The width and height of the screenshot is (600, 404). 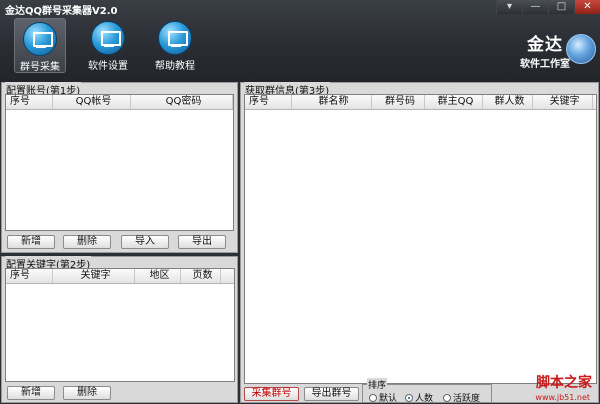 I want to click on tool-group-collect-label: 群号采集, so click(x=40, y=67).